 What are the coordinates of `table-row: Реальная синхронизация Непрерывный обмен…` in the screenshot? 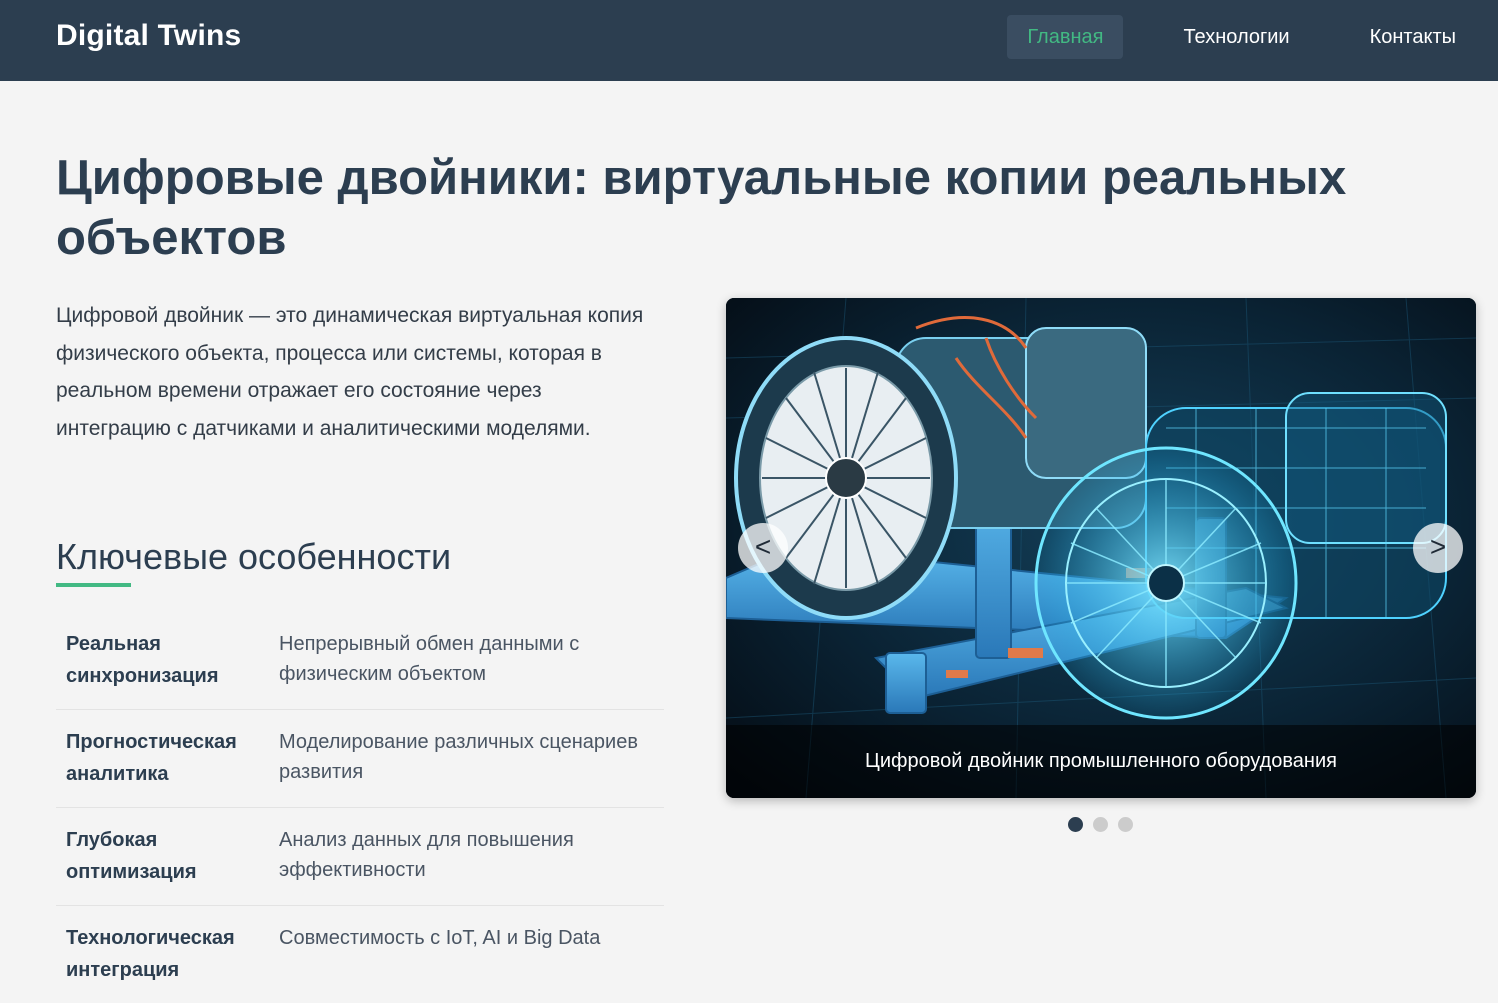 It's located at (360, 661).